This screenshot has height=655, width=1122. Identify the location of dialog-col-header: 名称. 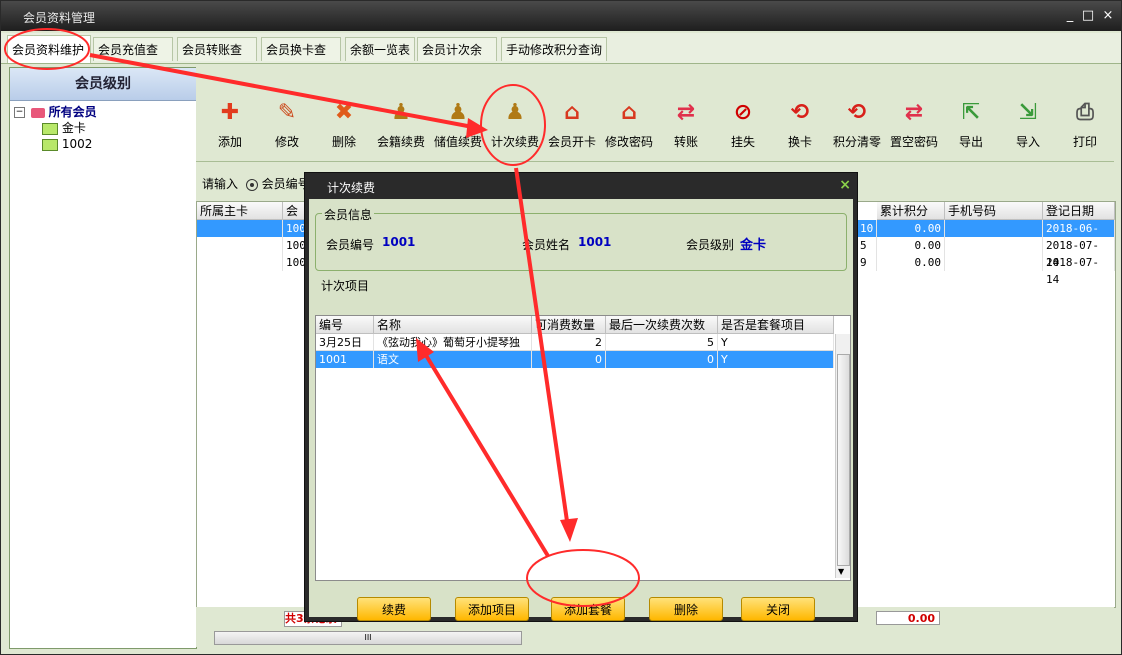
(453, 325).